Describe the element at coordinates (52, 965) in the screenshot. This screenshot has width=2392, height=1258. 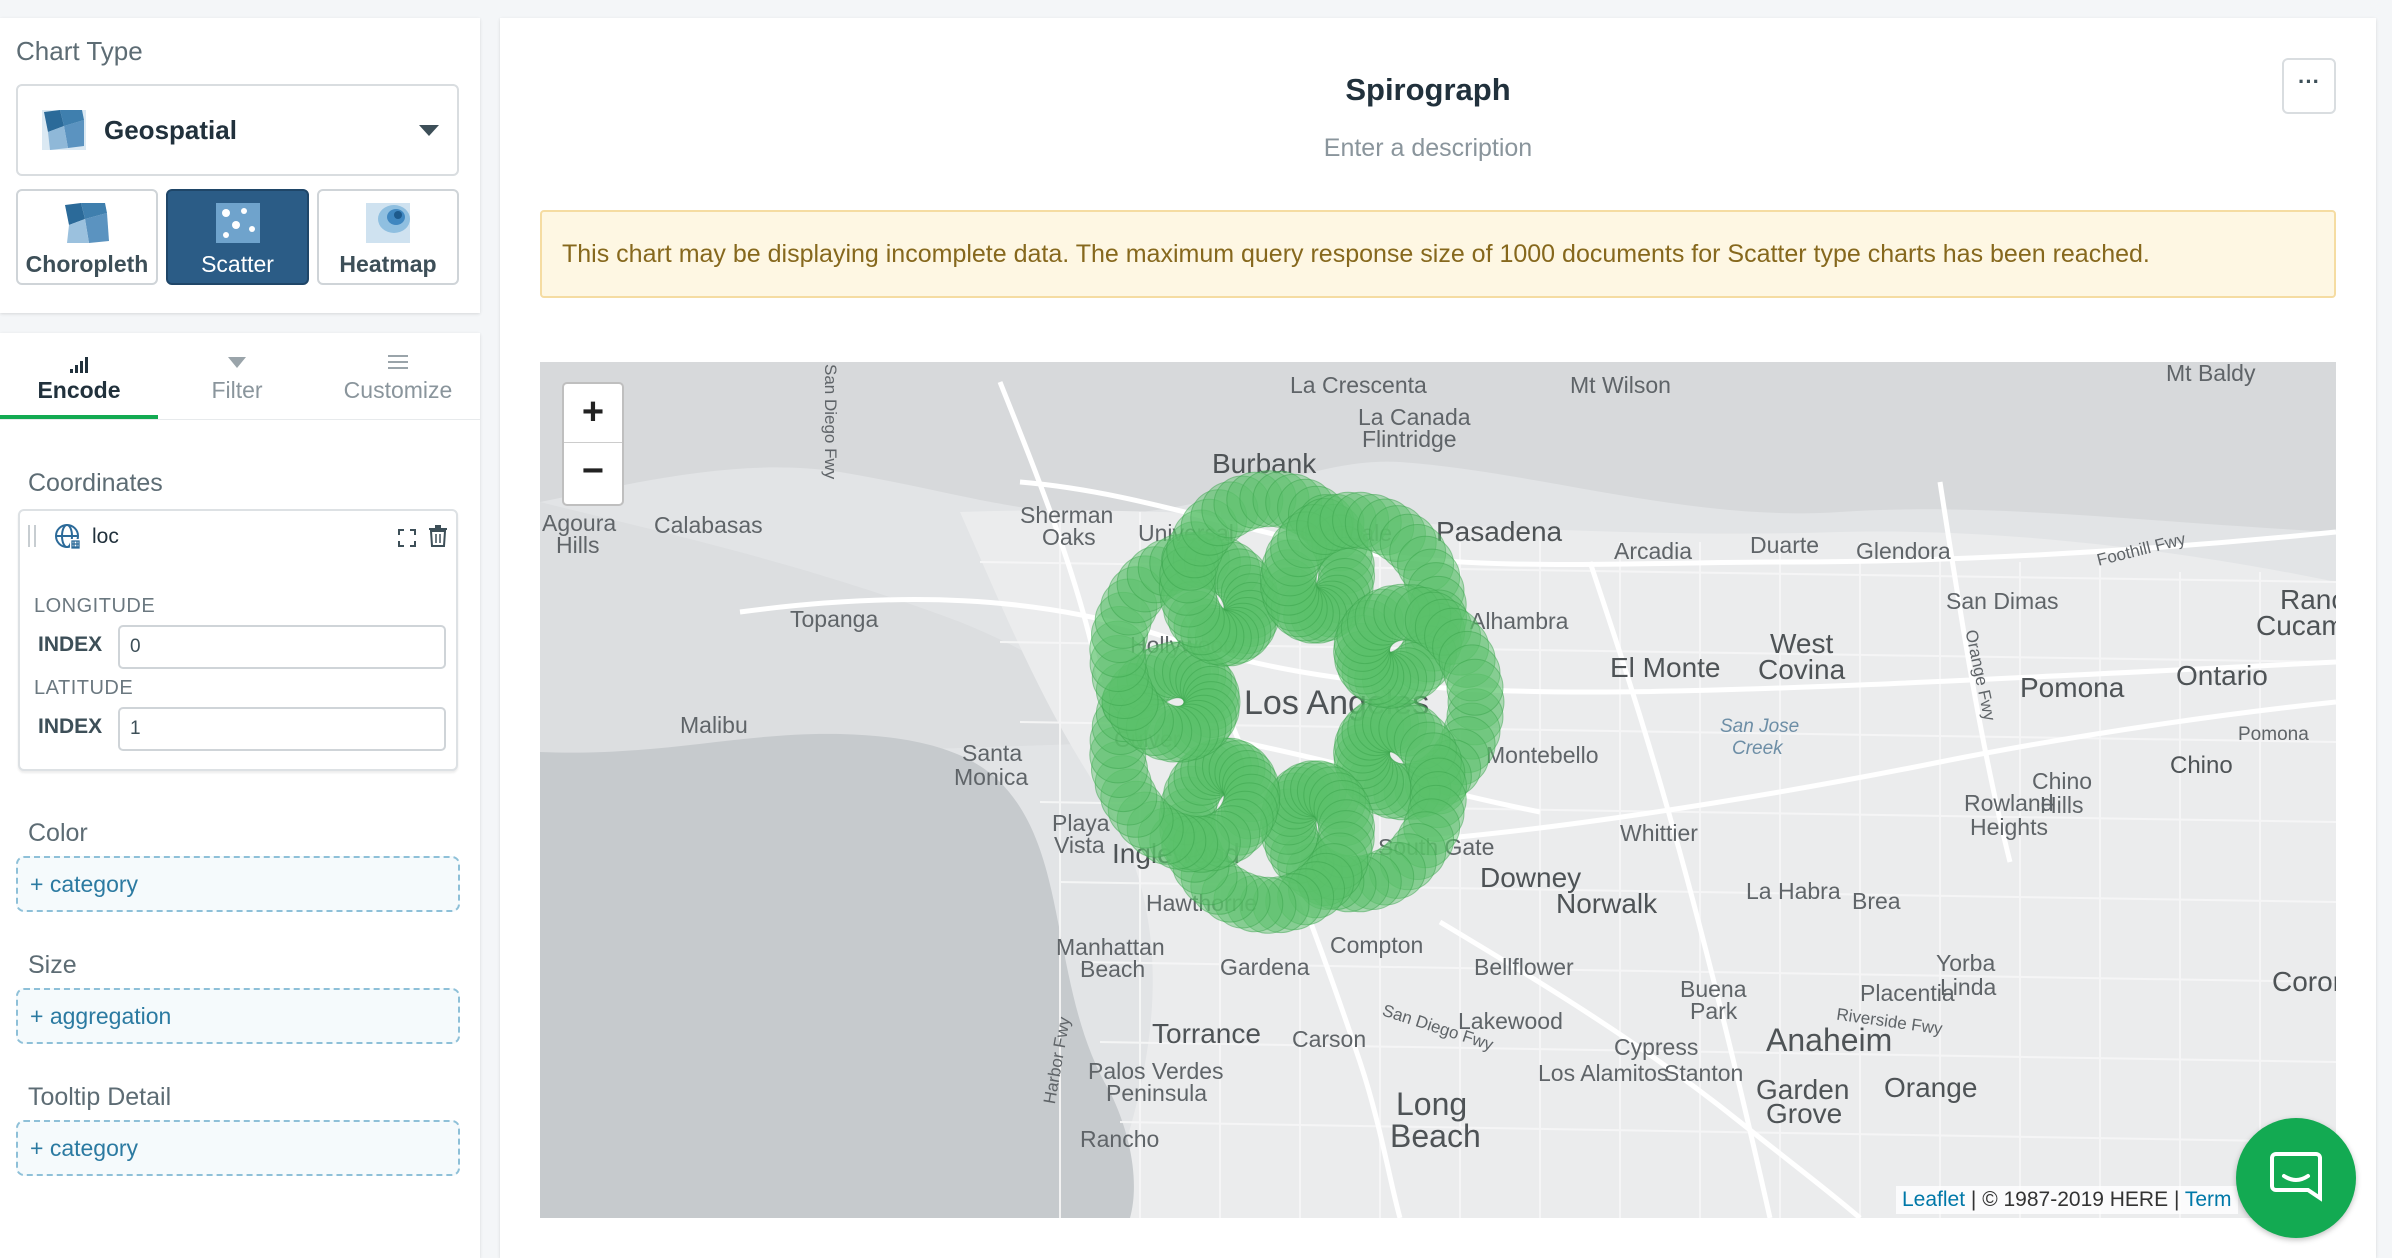
I see `size-title: Size` at that location.